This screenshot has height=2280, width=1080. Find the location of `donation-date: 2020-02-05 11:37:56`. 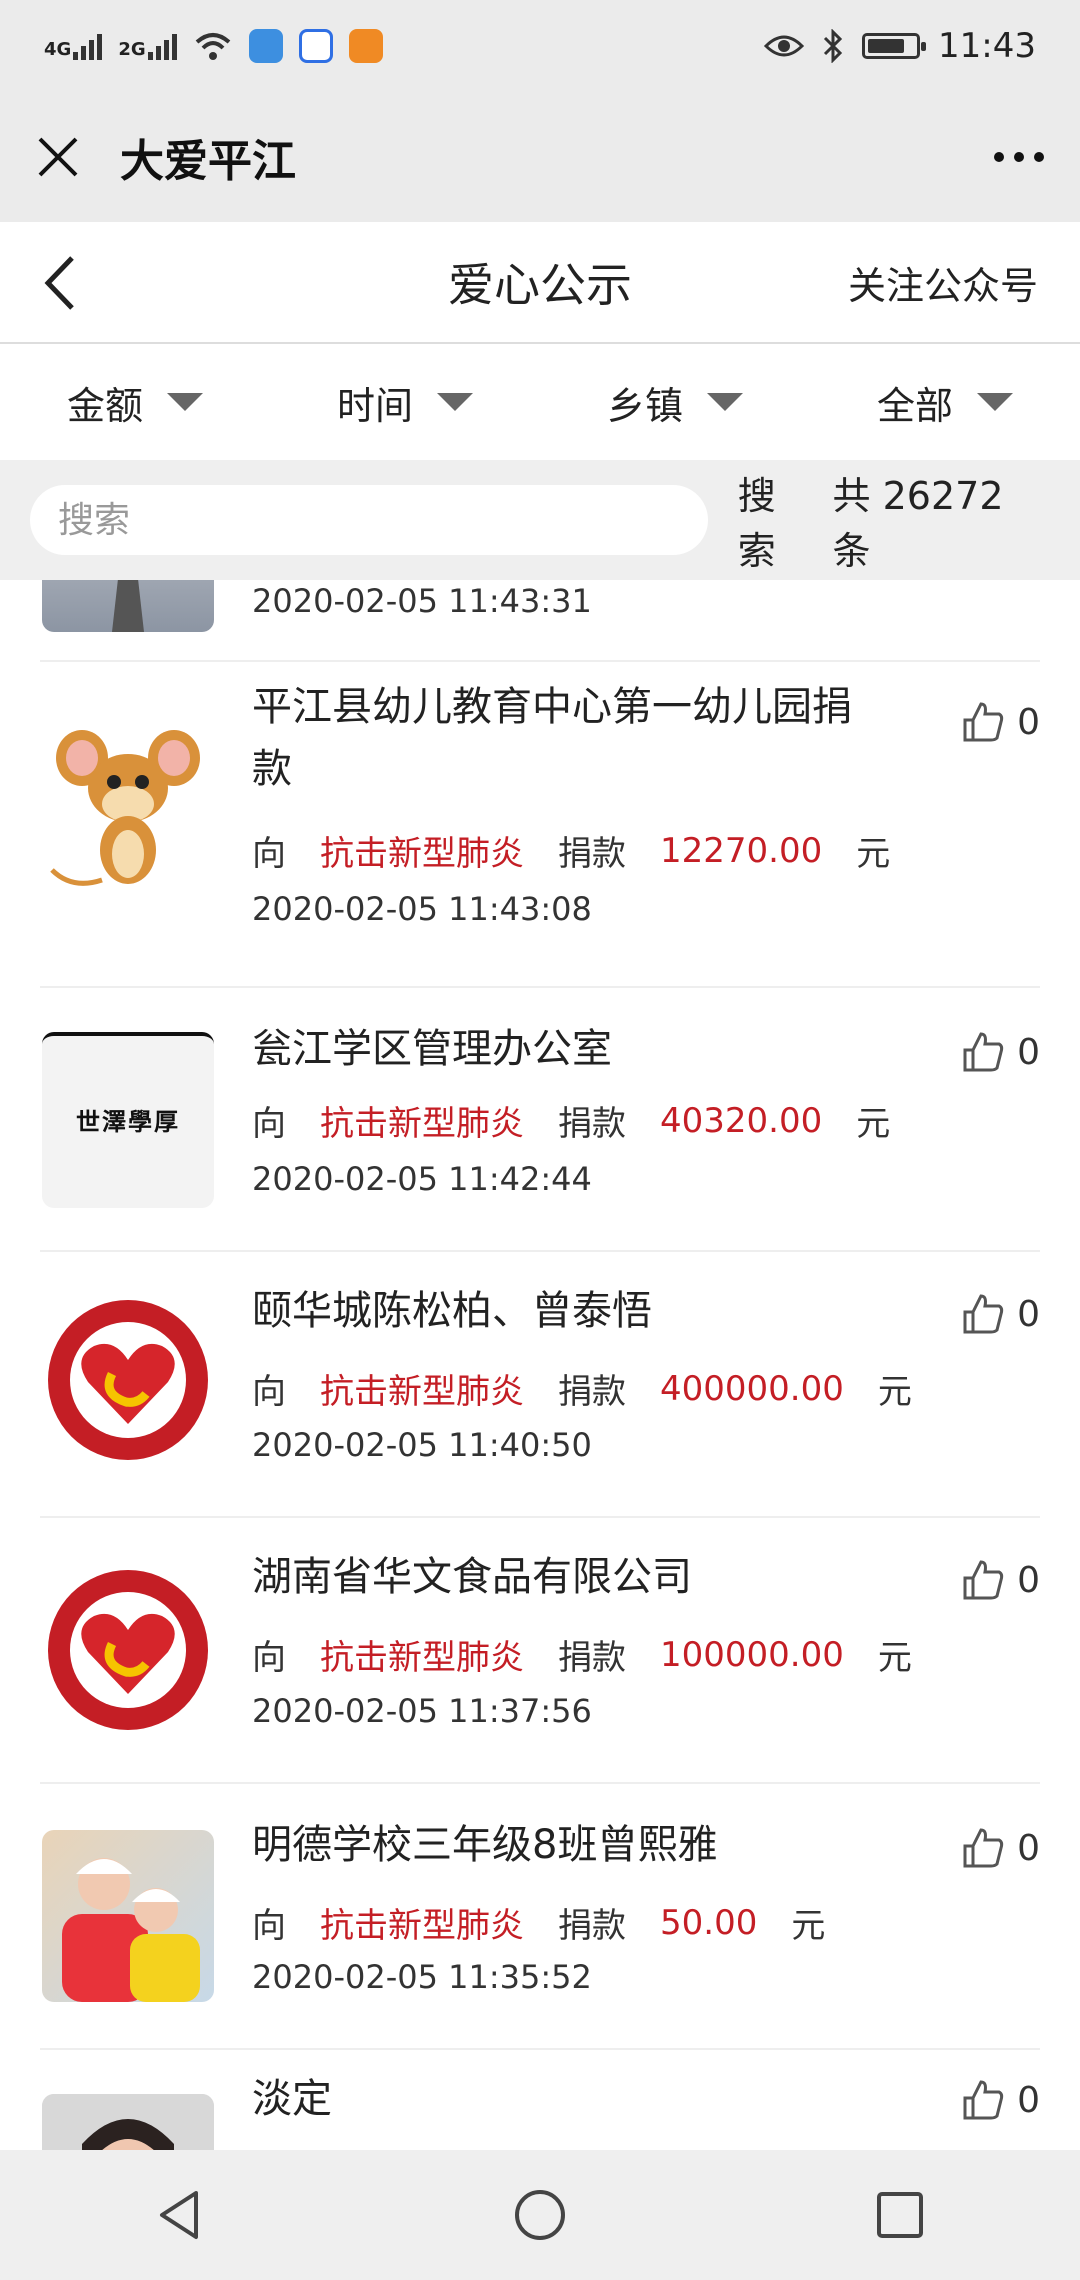

donation-date: 2020-02-05 11:37:56 is located at coordinates (422, 1711).